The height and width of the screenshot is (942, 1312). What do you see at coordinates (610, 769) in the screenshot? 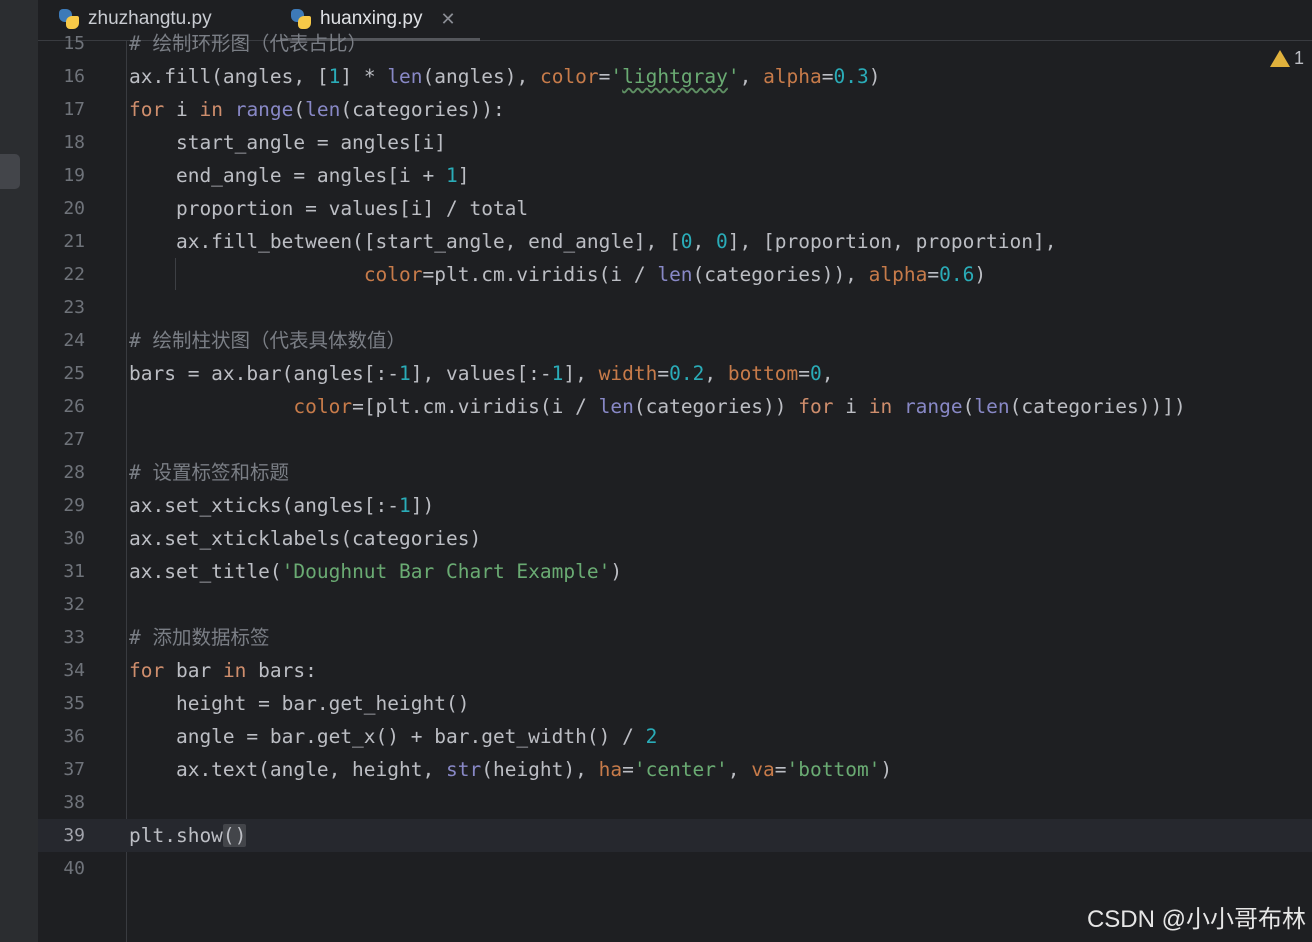
I see `code-token: ha` at bounding box center [610, 769].